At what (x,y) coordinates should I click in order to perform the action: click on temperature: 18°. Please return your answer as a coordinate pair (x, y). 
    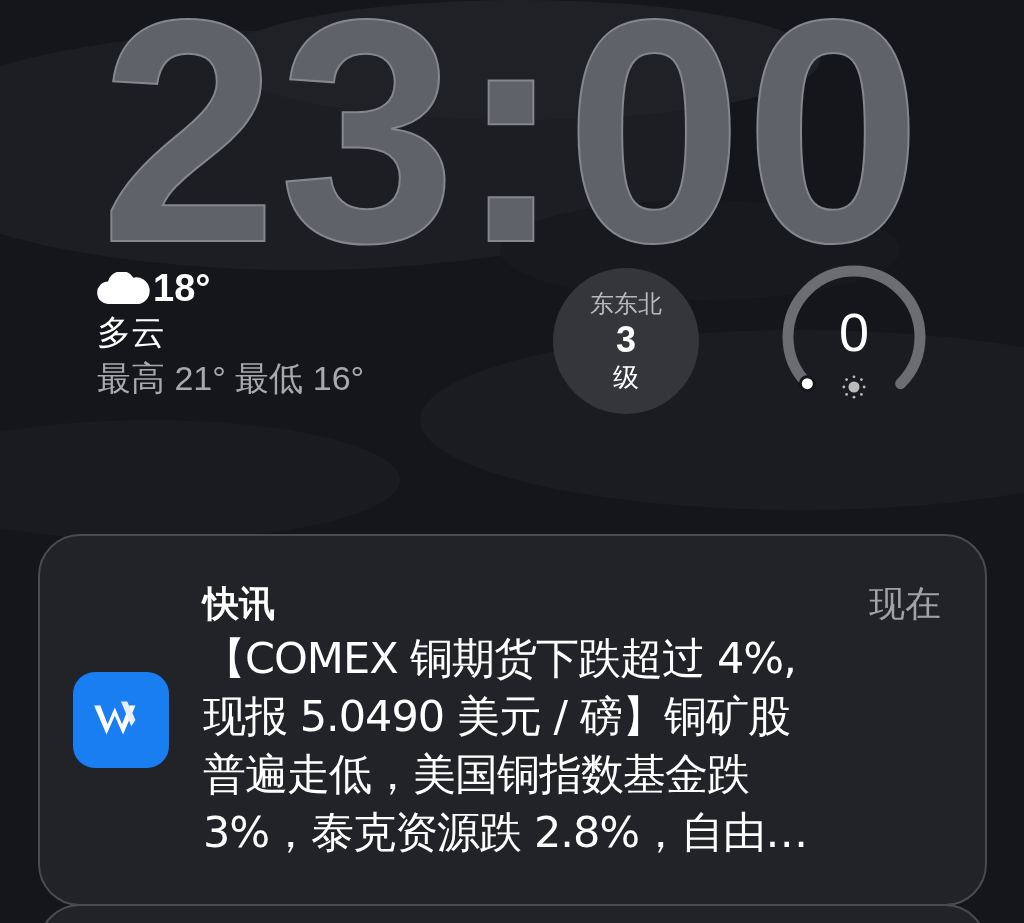
    Looking at the image, I should click on (182, 288).